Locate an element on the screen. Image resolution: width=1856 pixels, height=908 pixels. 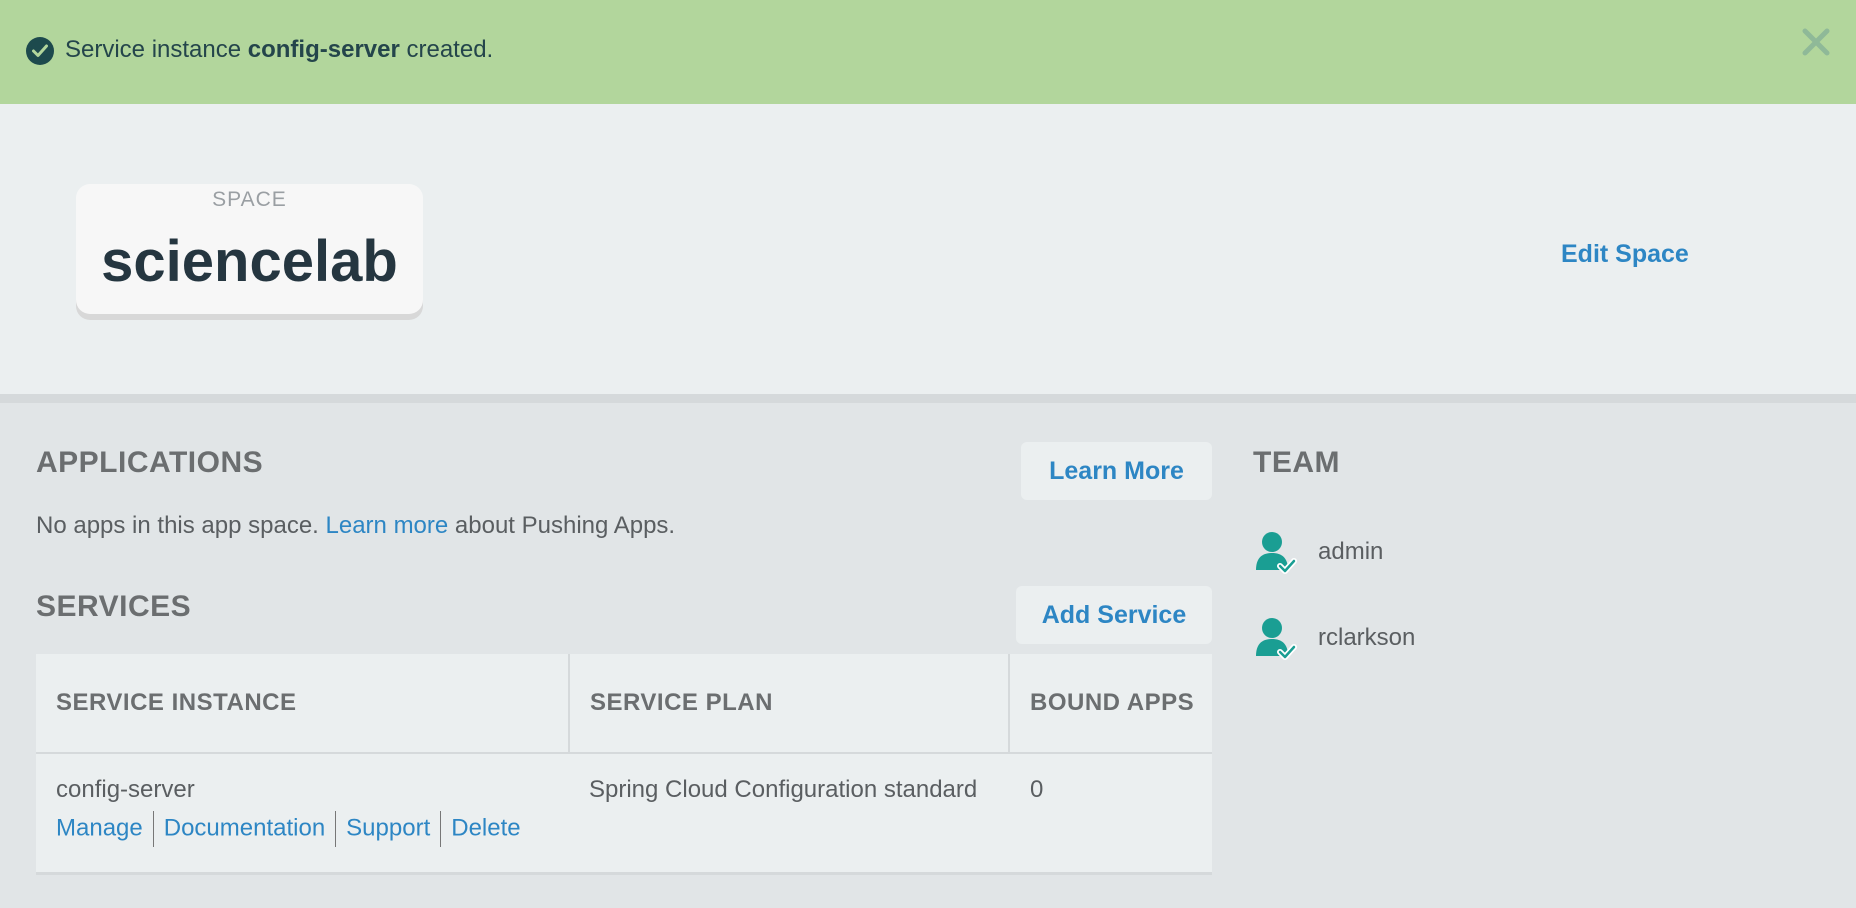
check-circle-icon is located at coordinates (40, 51).